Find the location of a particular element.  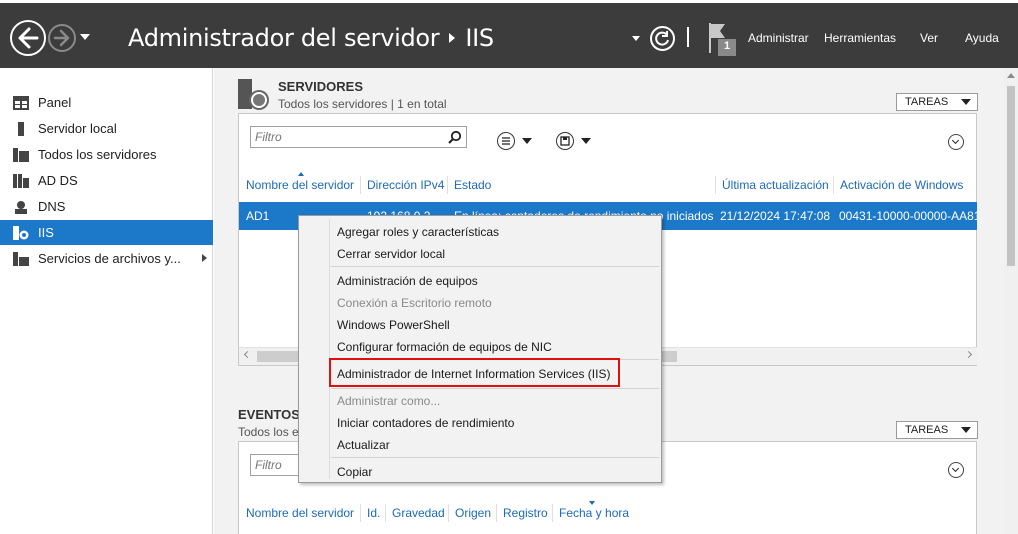

menu-item-start-perf-counters: Iniciar contadores de rendimiento is located at coordinates (425, 423).